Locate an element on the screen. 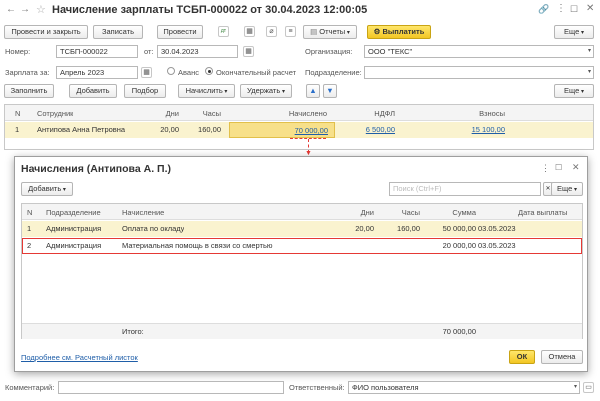 The height and width of the screenshot is (401, 600). date-label: от: is located at coordinates (149, 51).